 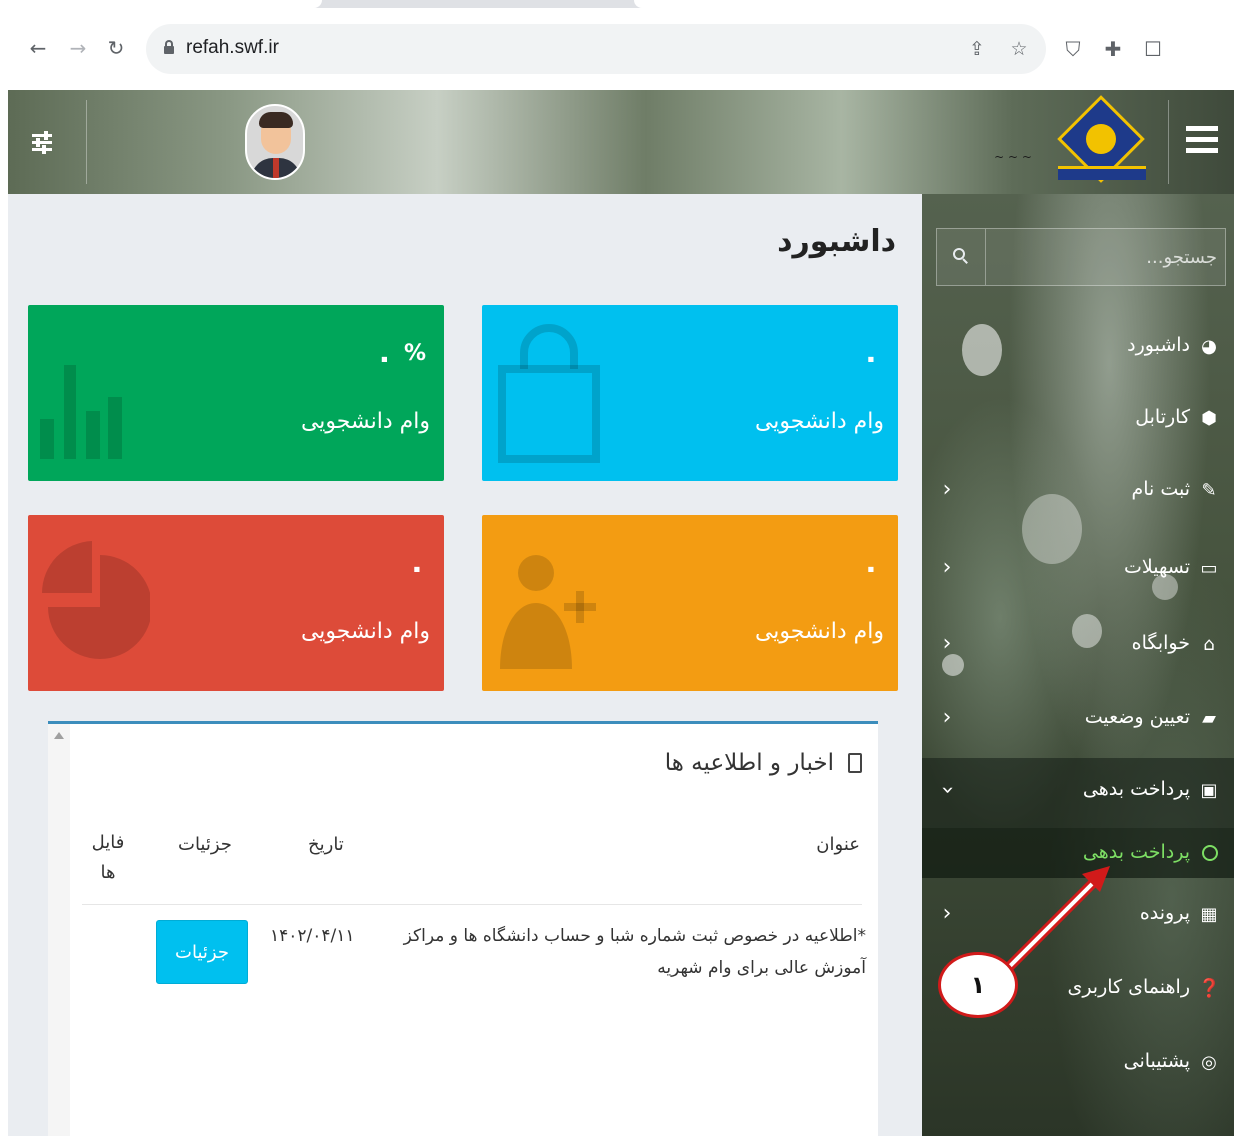 What do you see at coordinates (978, 985) in the screenshot?
I see `annotation-badge: ۱` at bounding box center [978, 985].